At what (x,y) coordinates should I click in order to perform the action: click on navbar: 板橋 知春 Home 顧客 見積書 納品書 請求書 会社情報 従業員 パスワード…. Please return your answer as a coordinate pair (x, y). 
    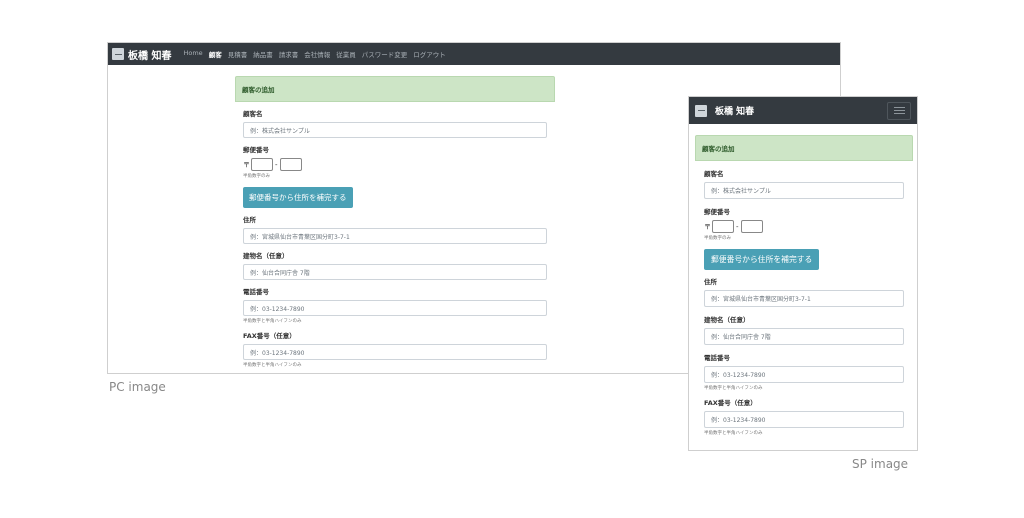
    Looking at the image, I should click on (474, 54).